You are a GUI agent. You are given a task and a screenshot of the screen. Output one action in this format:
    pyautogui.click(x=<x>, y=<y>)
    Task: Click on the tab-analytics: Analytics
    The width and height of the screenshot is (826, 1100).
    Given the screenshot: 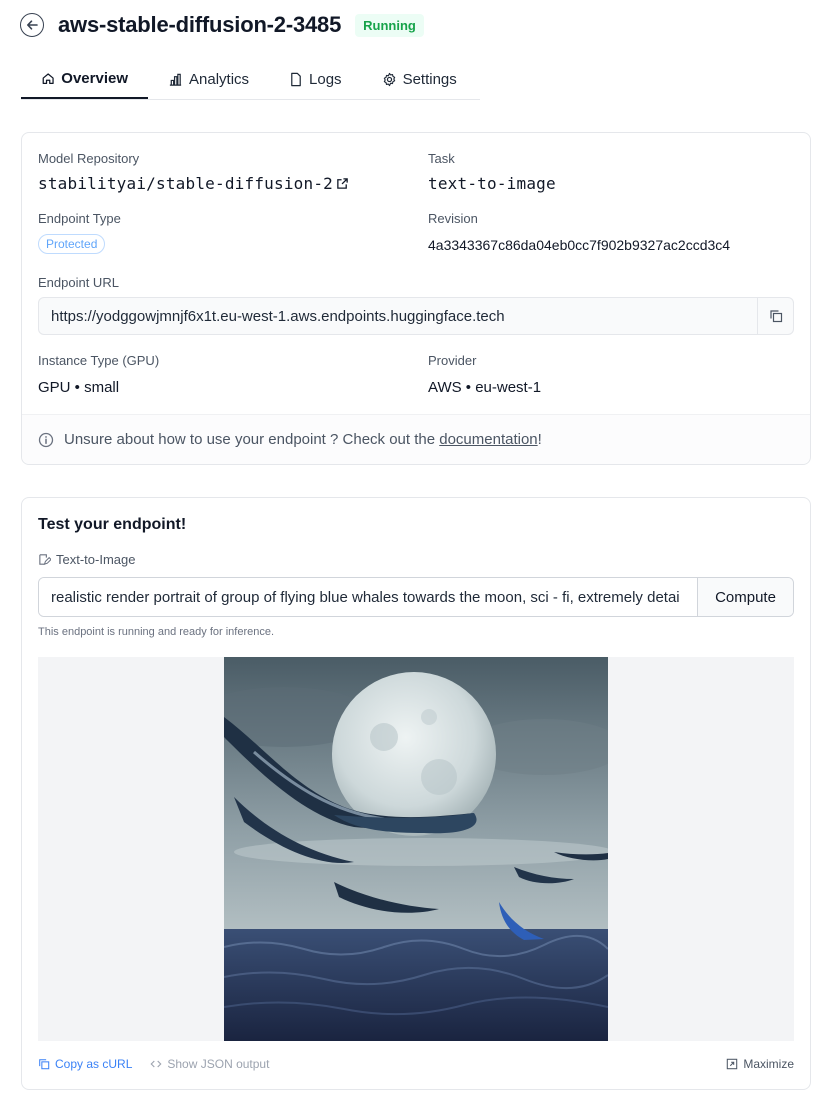 What is the action you would take?
    pyautogui.click(x=208, y=79)
    